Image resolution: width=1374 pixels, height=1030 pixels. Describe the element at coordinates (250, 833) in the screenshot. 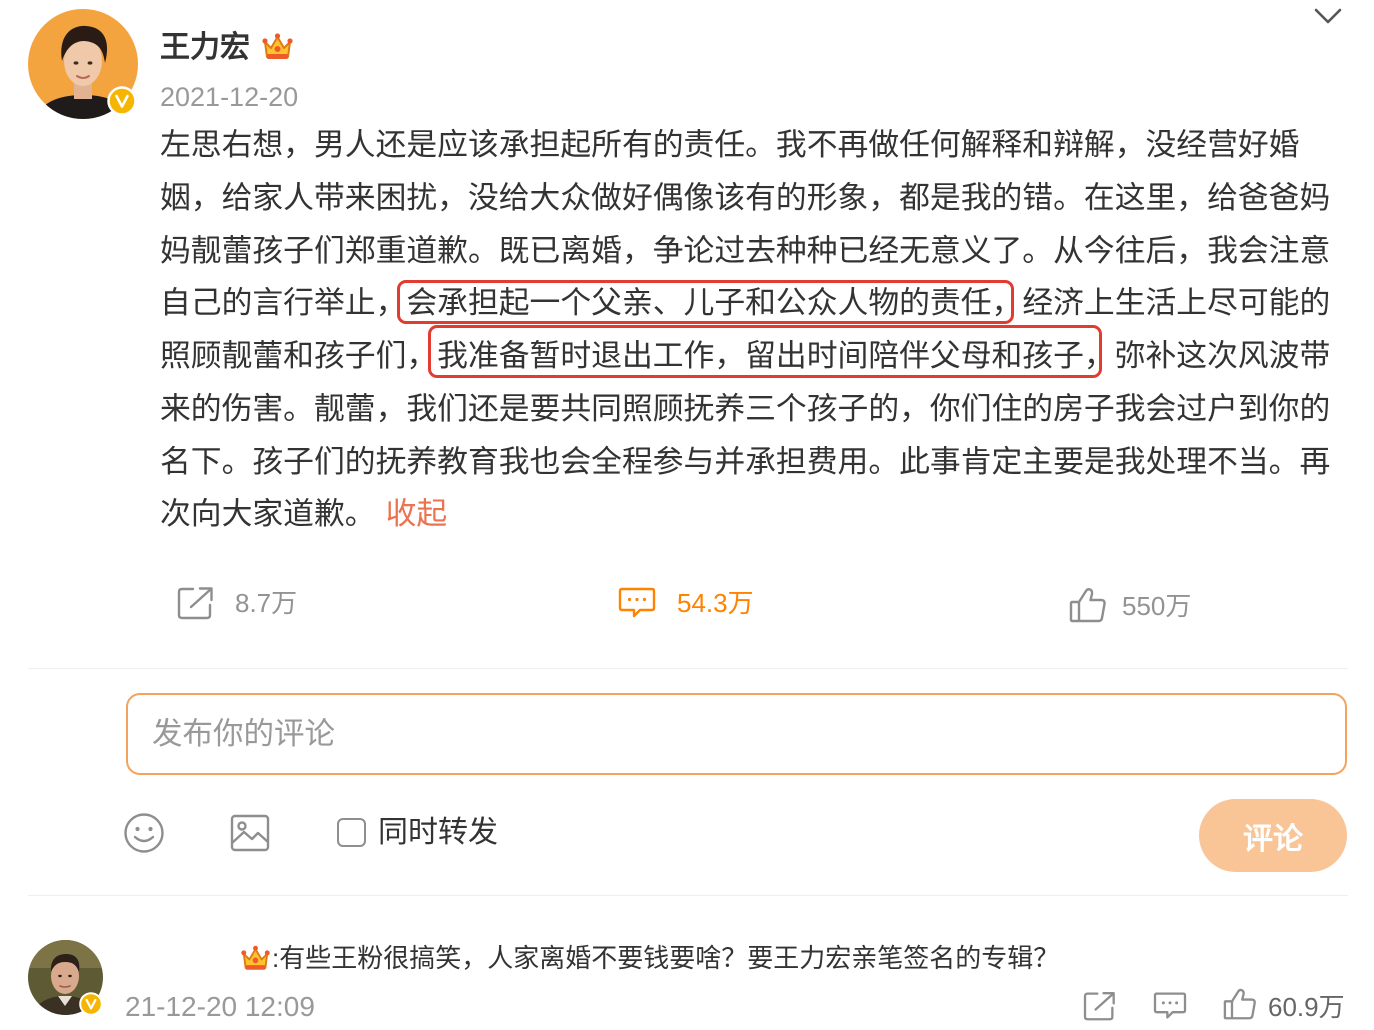

I see `image-icon` at that location.